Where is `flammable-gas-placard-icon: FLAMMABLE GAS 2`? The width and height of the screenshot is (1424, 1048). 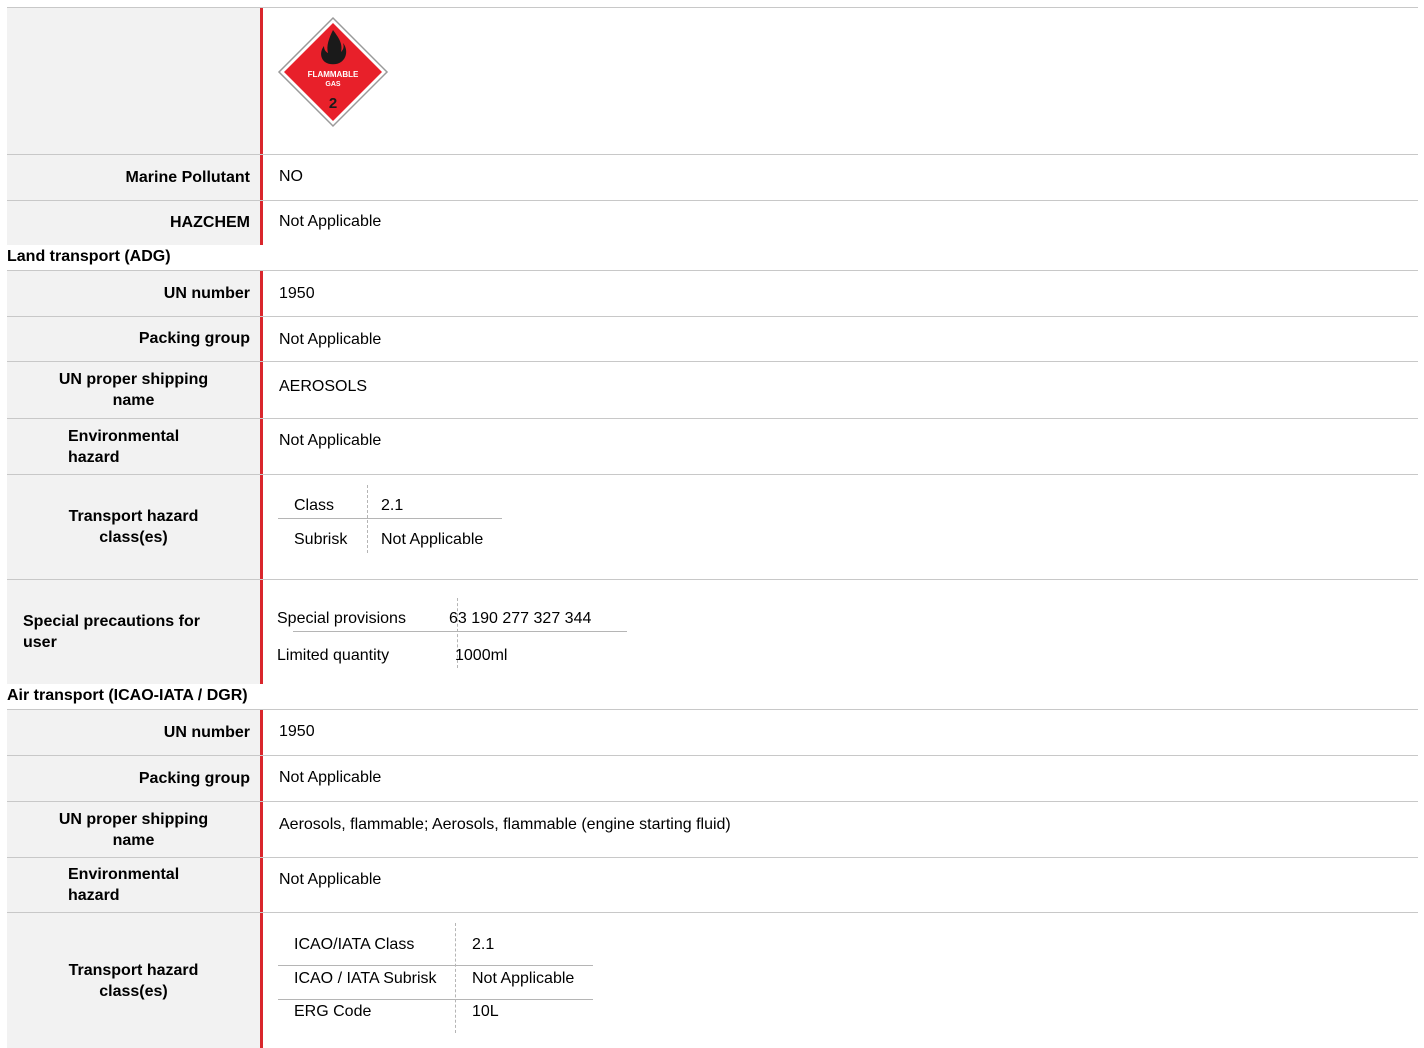 flammable-gas-placard-icon: FLAMMABLE GAS 2 is located at coordinates (333, 72).